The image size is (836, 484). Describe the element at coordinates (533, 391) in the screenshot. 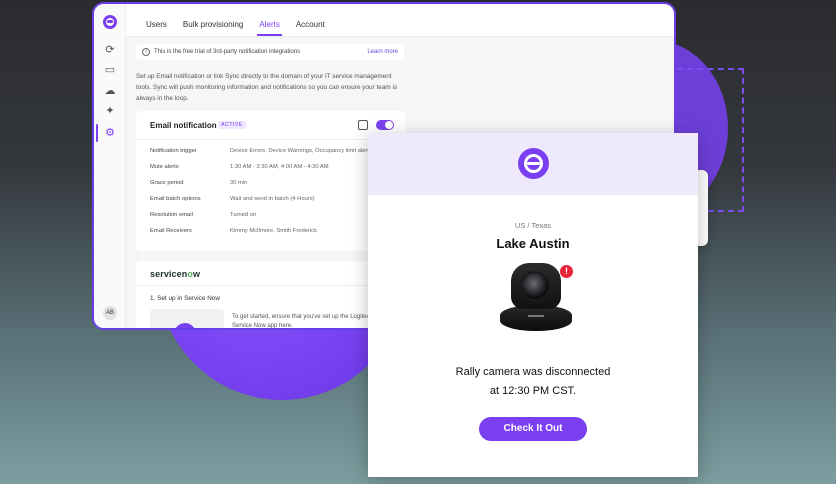

I see `alert-message-line2: at 12:30 PM CST.` at that location.